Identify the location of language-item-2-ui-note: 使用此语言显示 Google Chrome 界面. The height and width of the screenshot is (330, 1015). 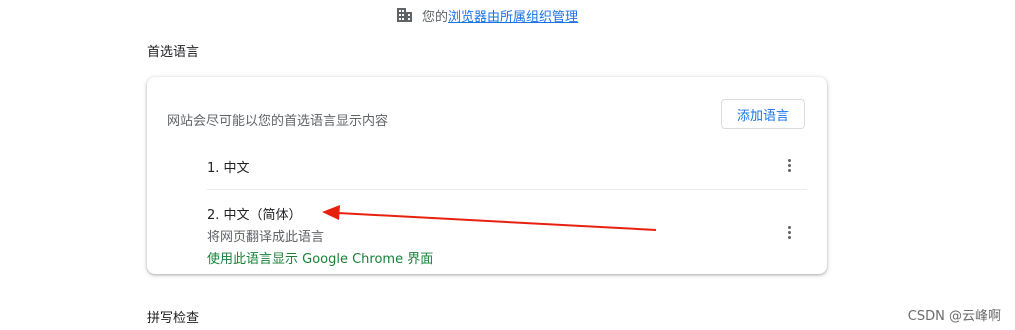
(320, 259).